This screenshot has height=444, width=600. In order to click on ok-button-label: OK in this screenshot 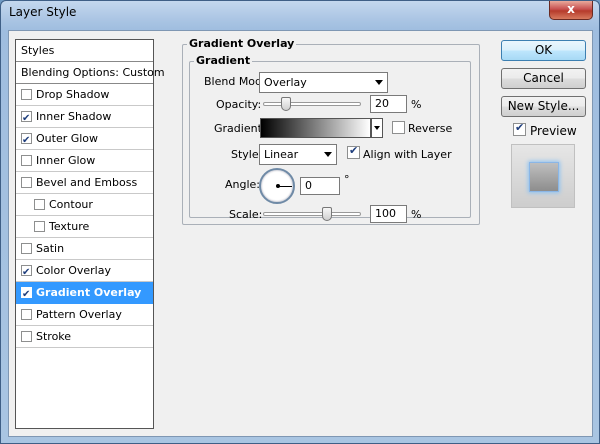, I will do `click(543, 50)`.